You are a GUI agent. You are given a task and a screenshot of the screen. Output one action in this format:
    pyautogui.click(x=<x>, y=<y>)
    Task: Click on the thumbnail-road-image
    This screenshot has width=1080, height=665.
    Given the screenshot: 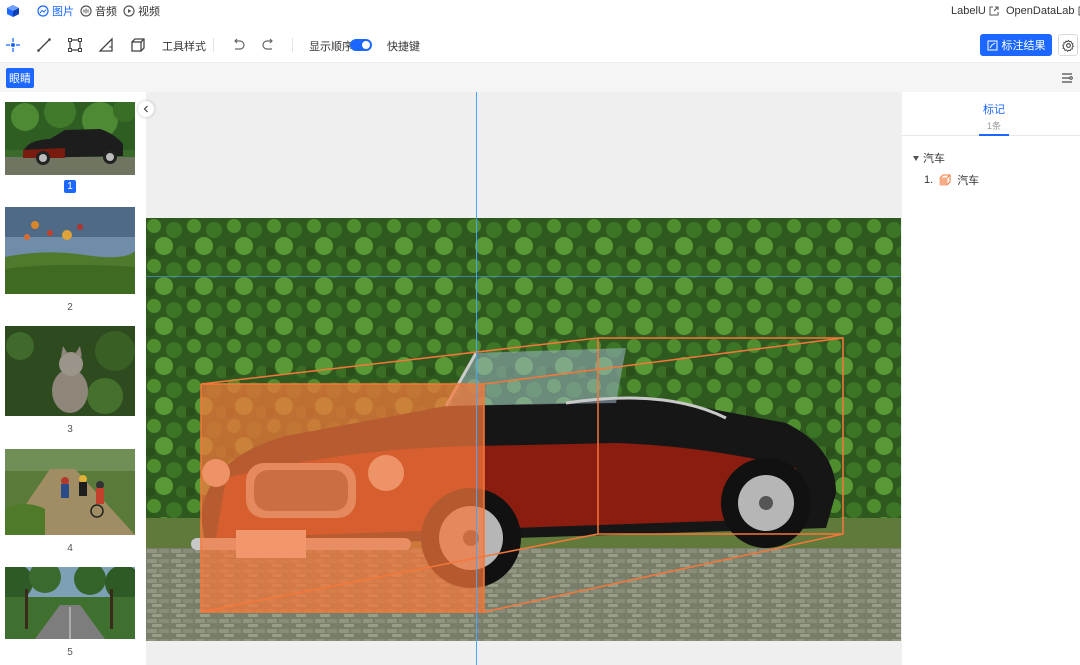 What is the action you would take?
    pyautogui.click(x=70, y=603)
    